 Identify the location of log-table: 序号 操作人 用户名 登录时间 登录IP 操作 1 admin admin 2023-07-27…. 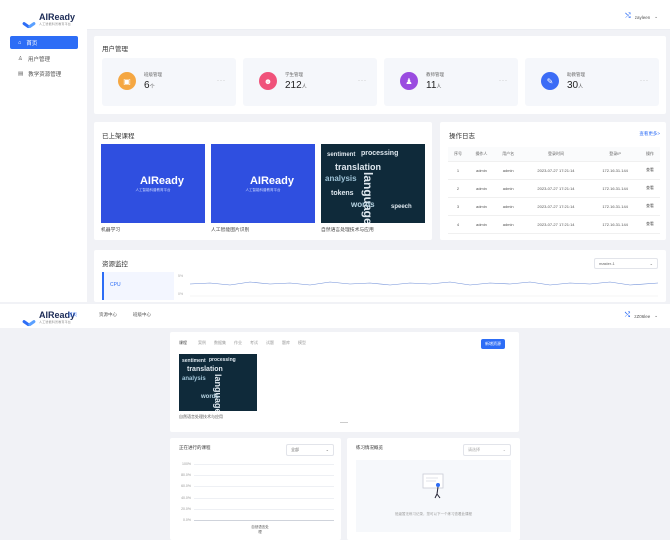
(554, 190).